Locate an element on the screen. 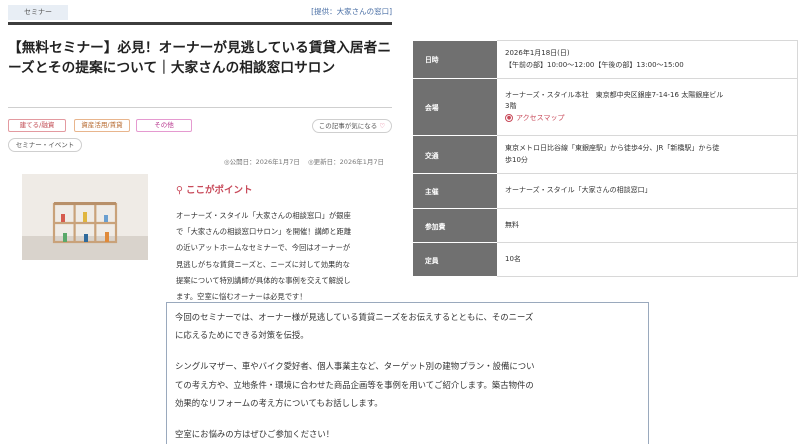  info-value-line: 【午前の部】10:00～12:00【午後の部】13:00～15:00 is located at coordinates (594, 64).